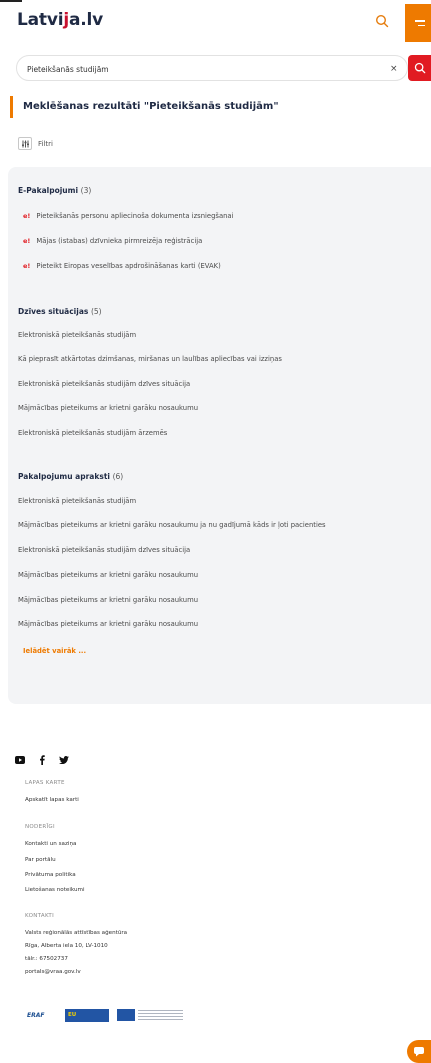  Describe the element at coordinates (36, 1015) in the screenshot. I see `eraf-logo: ERAF` at that location.